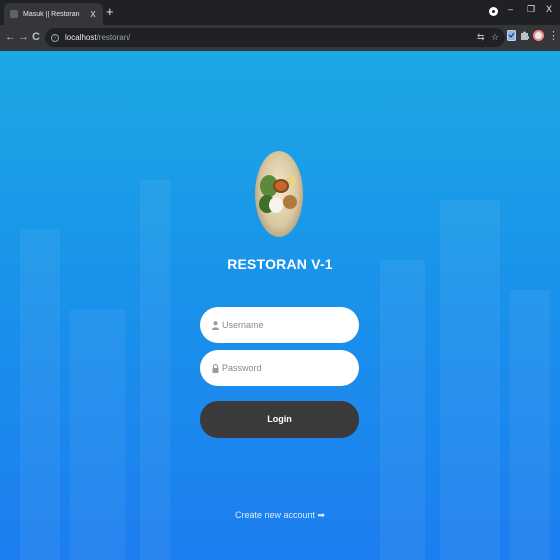 Image resolution: width=560 pixels, height=560 pixels. I want to click on browser-toolbar: ← → C i localhost /restoran/ ⇆ ☆ ⋮, so click(280, 38).